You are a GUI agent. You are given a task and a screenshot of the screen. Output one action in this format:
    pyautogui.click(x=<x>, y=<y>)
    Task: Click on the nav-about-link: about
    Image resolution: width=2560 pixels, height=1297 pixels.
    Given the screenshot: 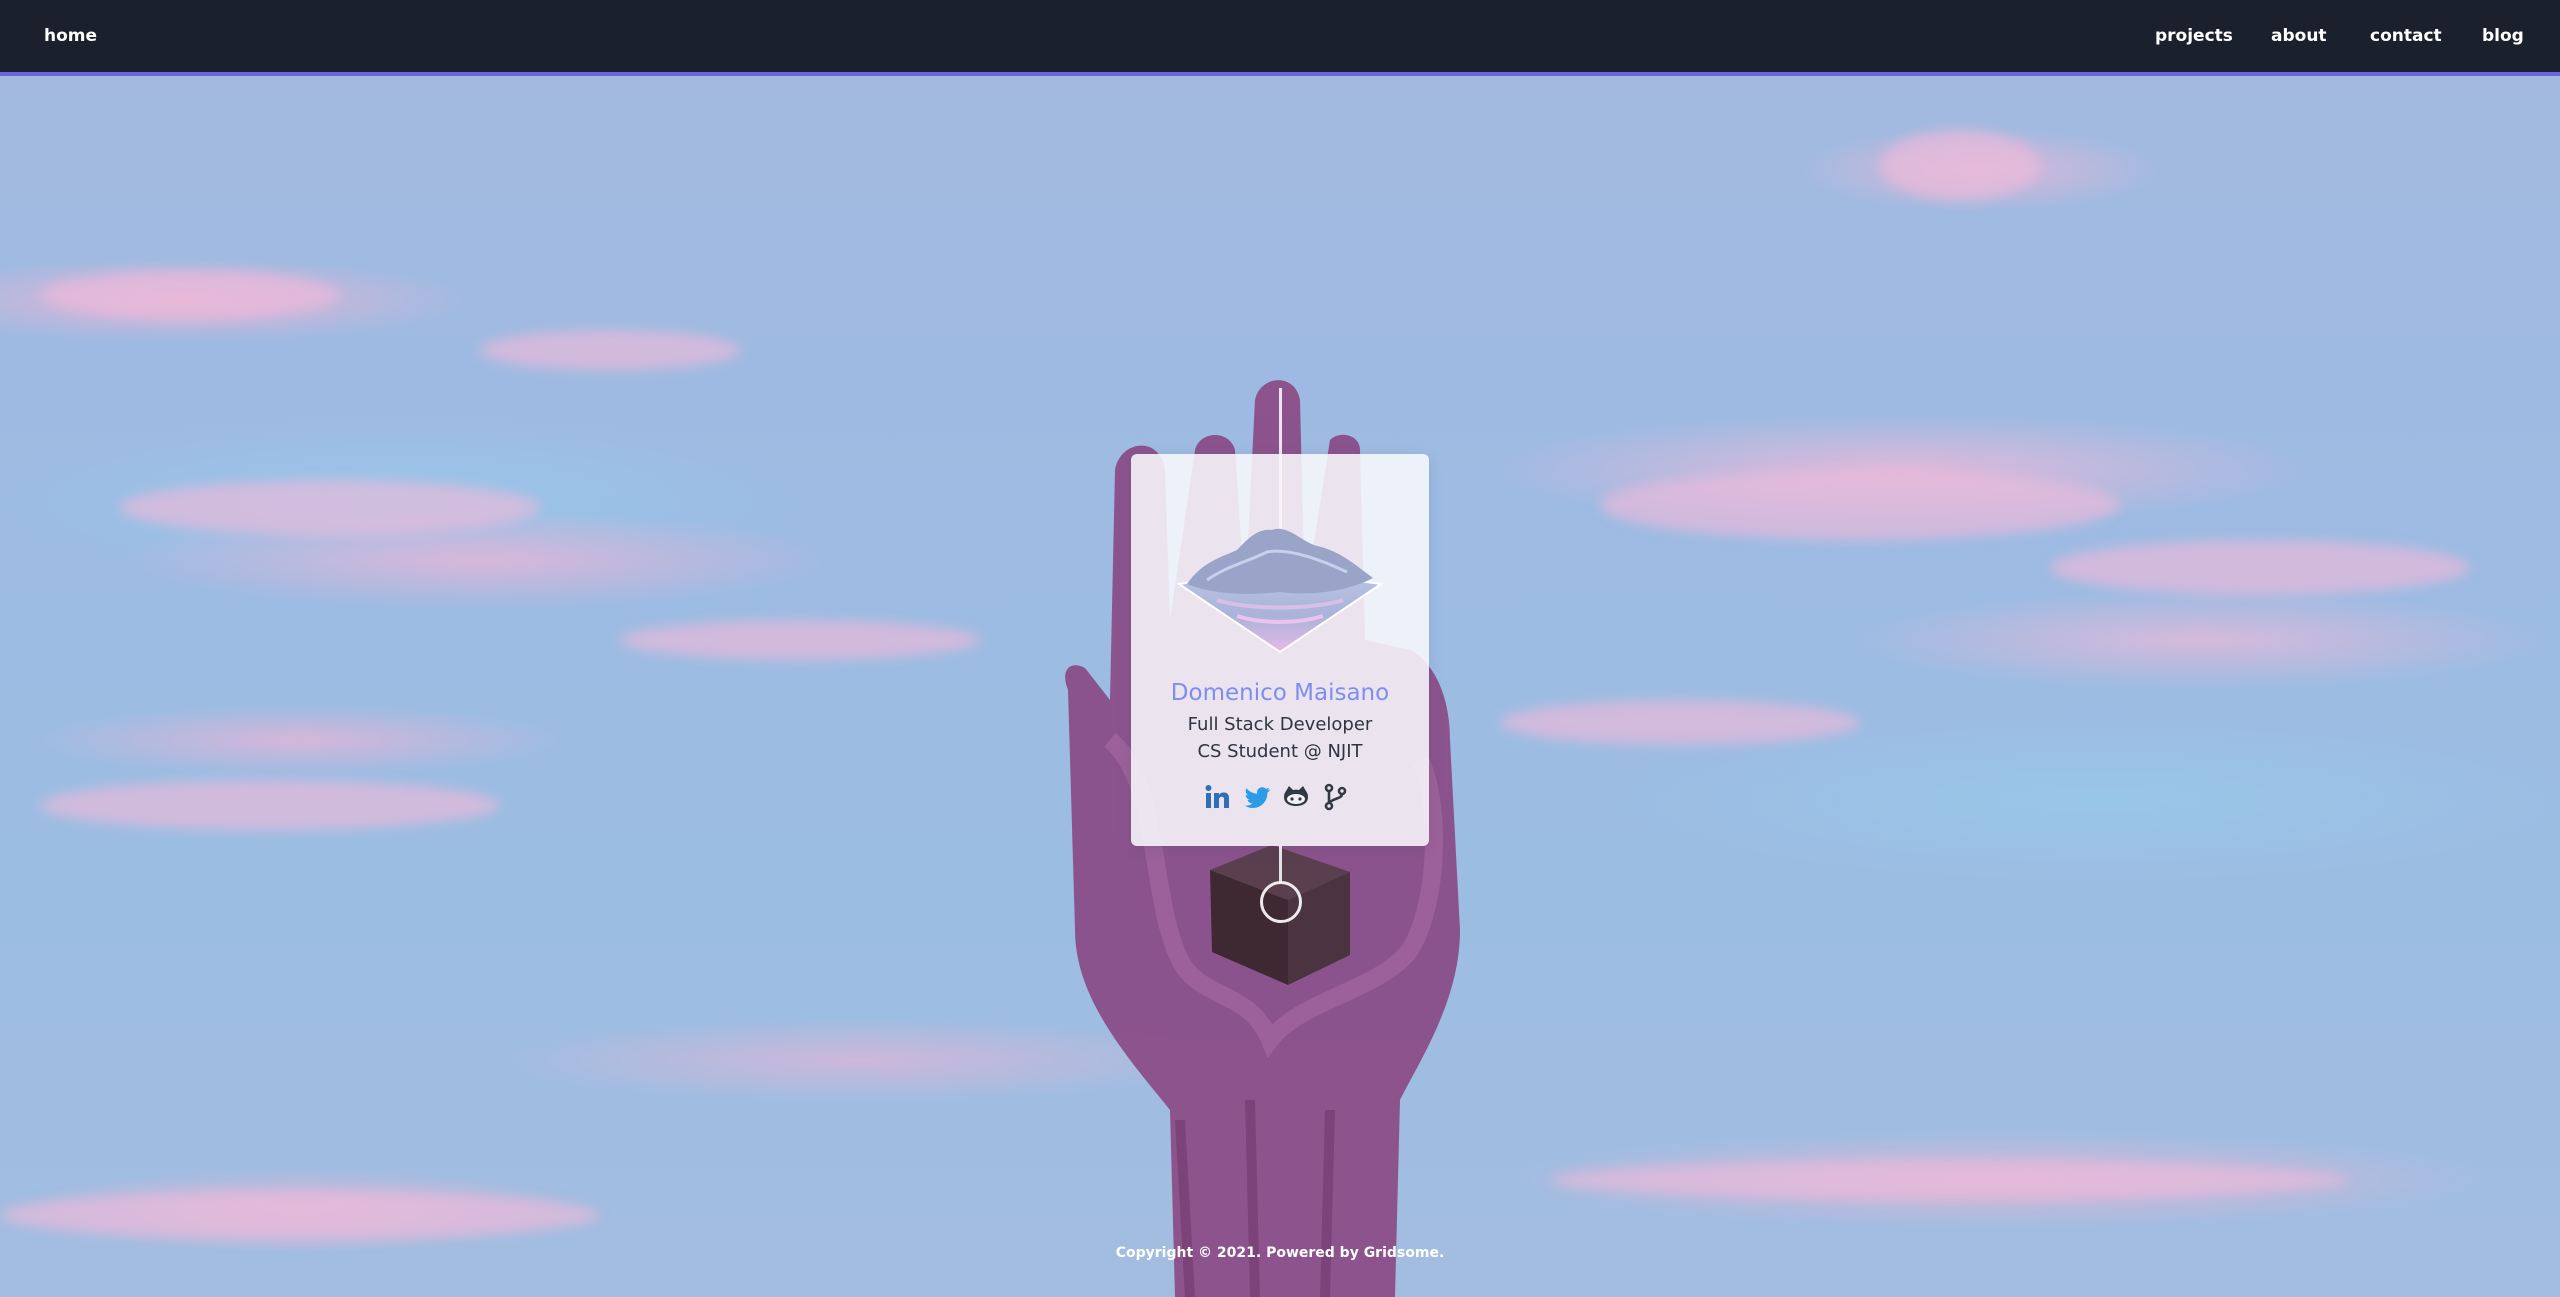 What is the action you would take?
    pyautogui.click(x=2299, y=36)
    